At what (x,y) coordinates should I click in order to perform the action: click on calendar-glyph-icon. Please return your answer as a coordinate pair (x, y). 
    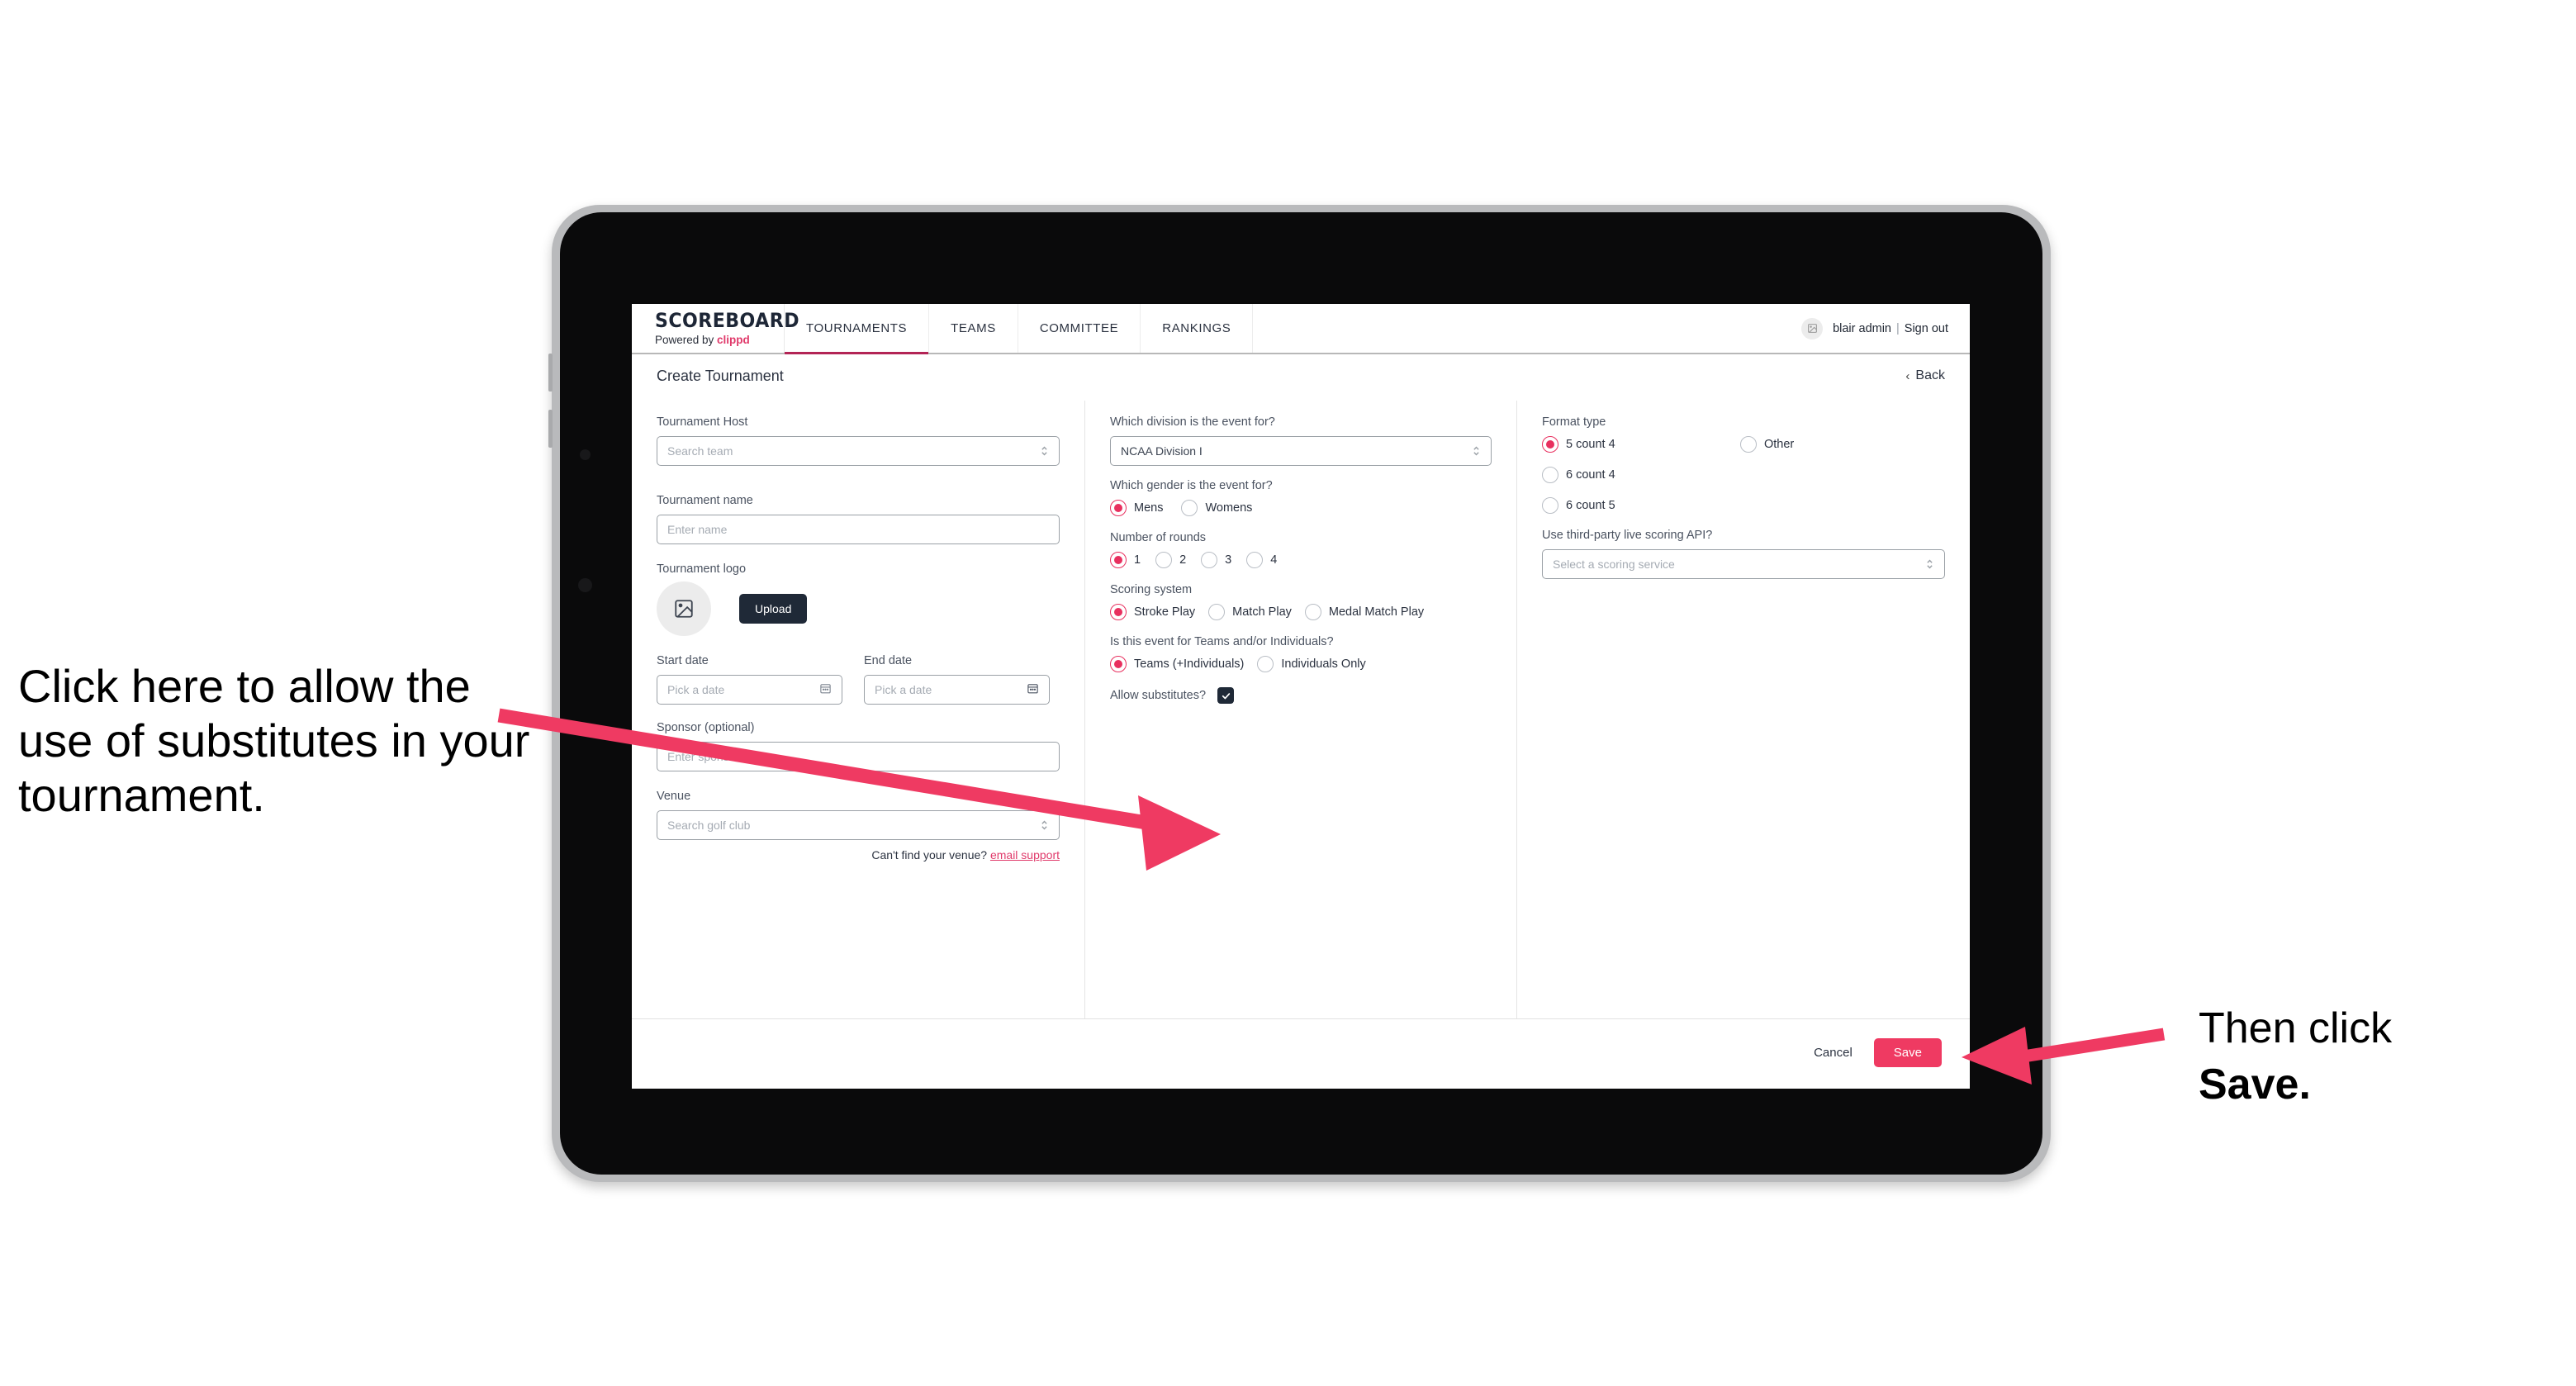
    Looking at the image, I should click on (1032, 689).